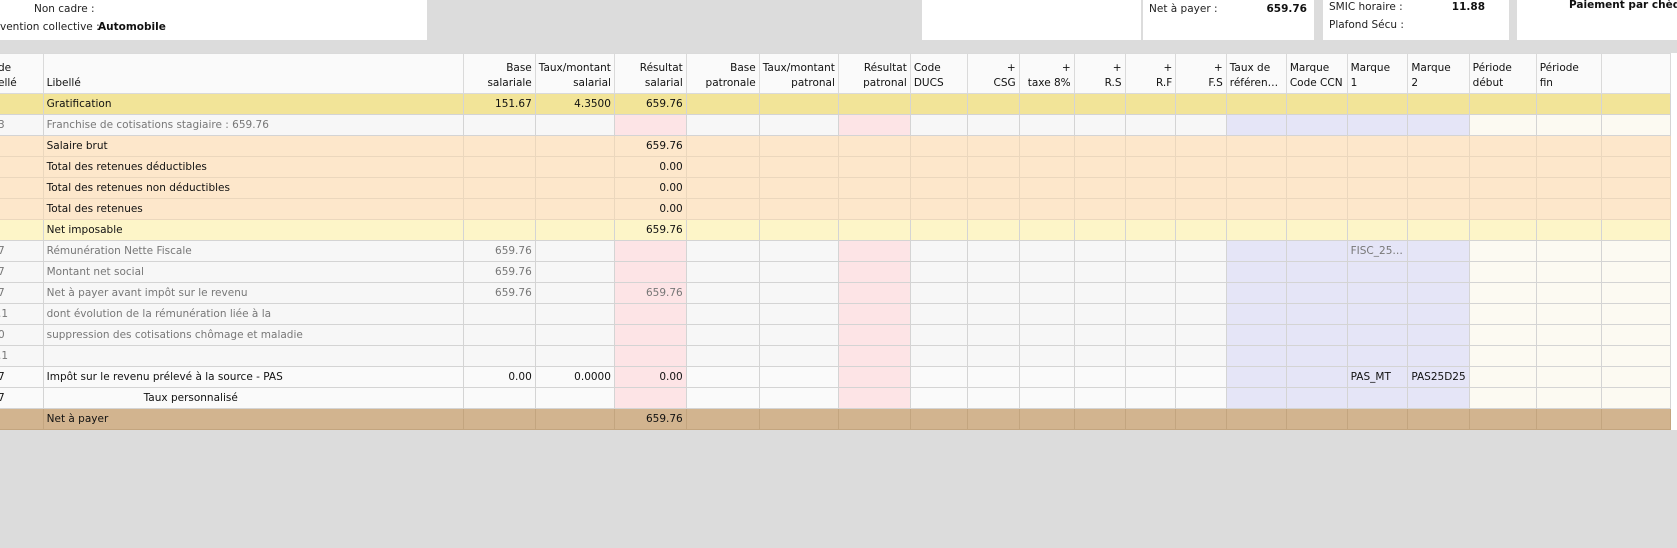  I want to click on cell-libelle: Total des retenues non déductibles, so click(253, 188).